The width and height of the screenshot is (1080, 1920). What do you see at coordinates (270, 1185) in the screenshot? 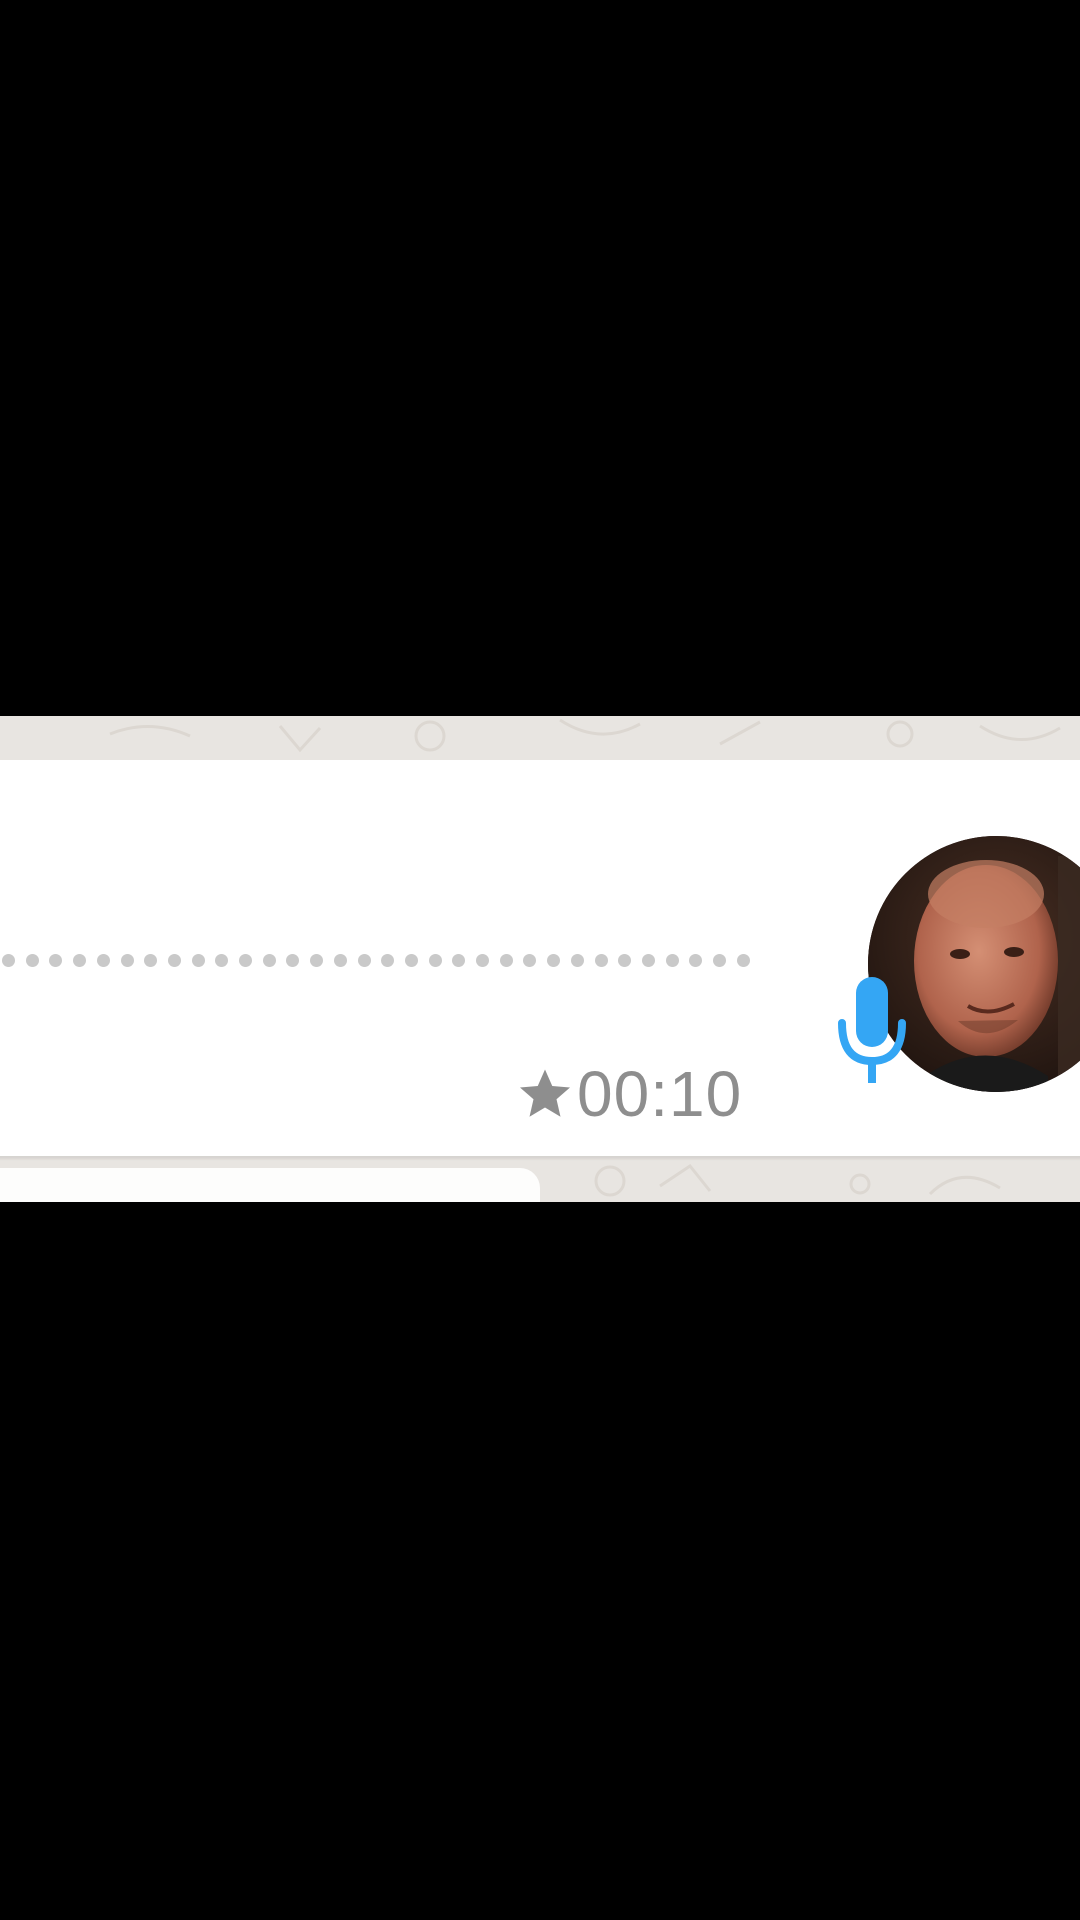
I see `next-bubble-edge` at bounding box center [270, 1185].